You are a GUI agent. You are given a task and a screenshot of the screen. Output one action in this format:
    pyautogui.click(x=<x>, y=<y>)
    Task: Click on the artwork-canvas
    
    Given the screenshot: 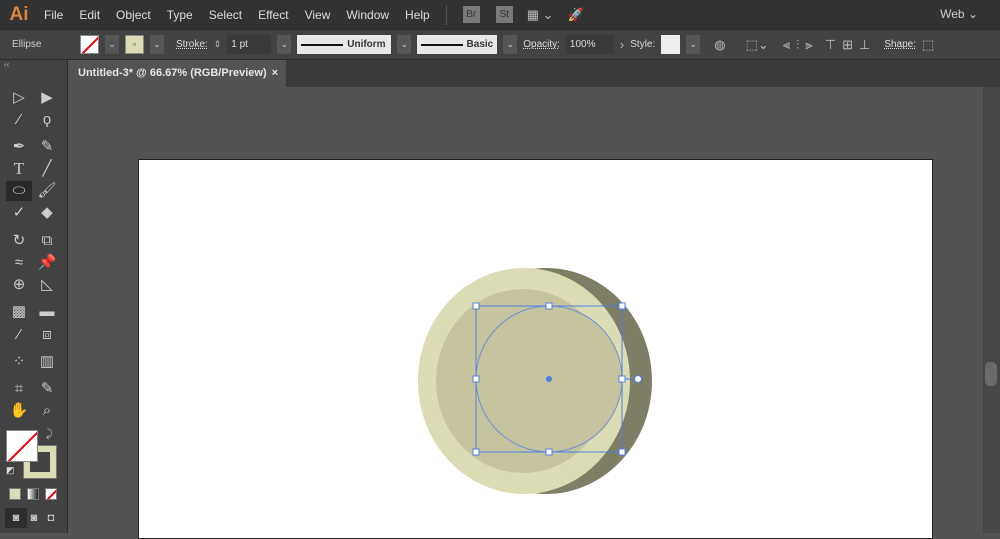 What is the action you would take?
    pyautogui.click(x=535, y=381)
    